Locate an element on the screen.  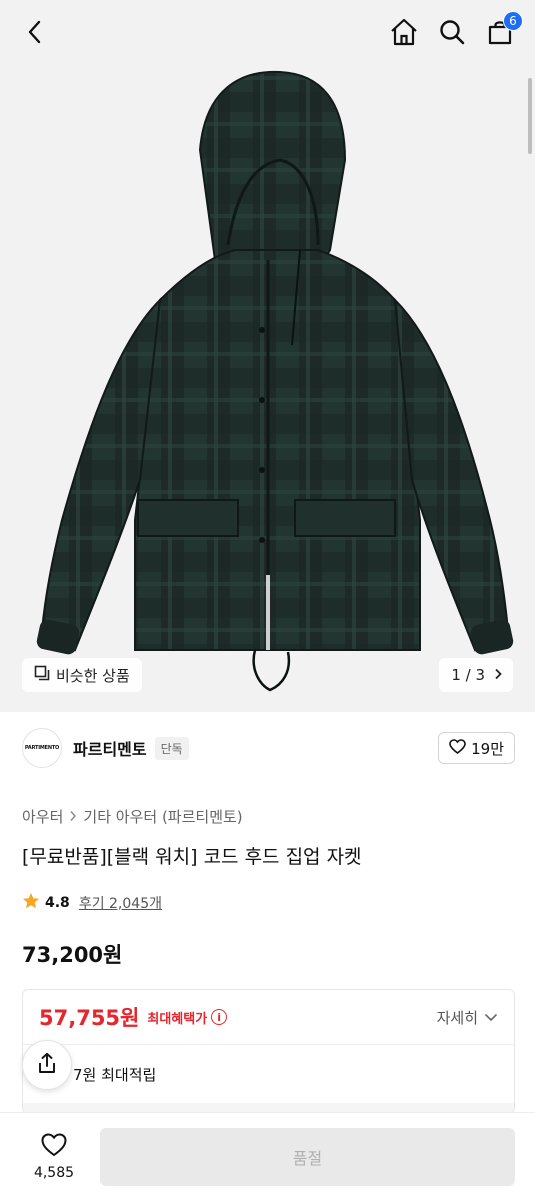
chevron-left-icon is located at coordinates (34, 34).